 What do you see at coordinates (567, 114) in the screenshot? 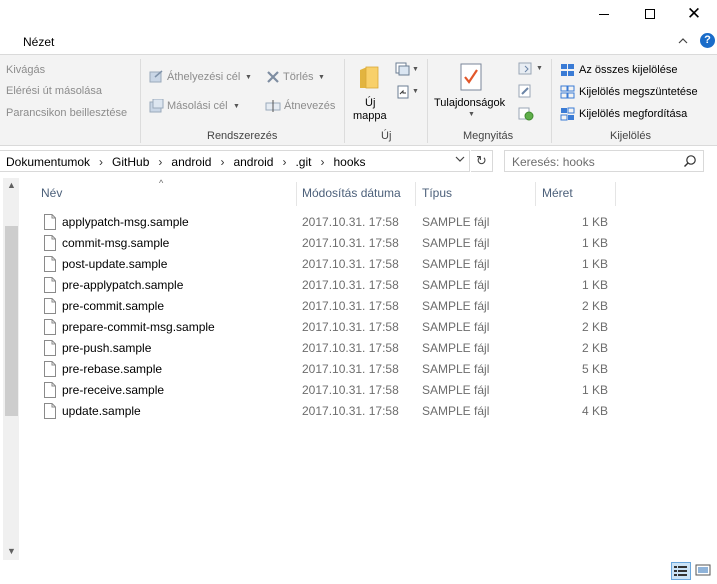
I see `invert-selection-icon` at bounding box center [567, 114].